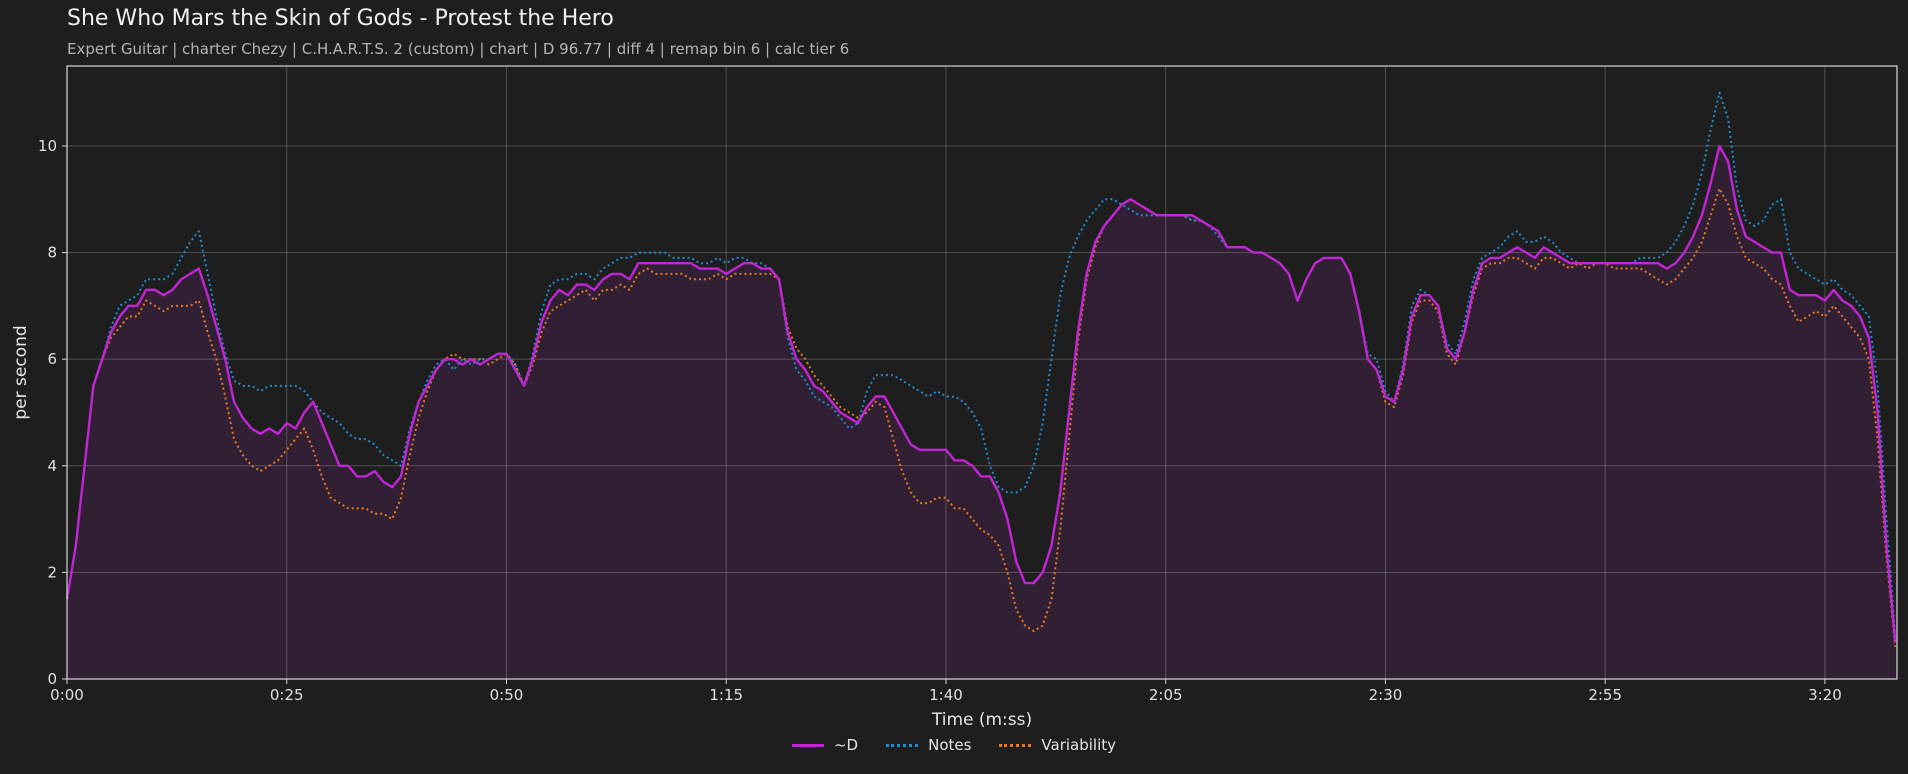 Image resolution: width=1908 pixels, height=774 pixels. Describe the element at coordinates (52, 679) in the screenshot. I see `y-tick-label: 0` at that location.